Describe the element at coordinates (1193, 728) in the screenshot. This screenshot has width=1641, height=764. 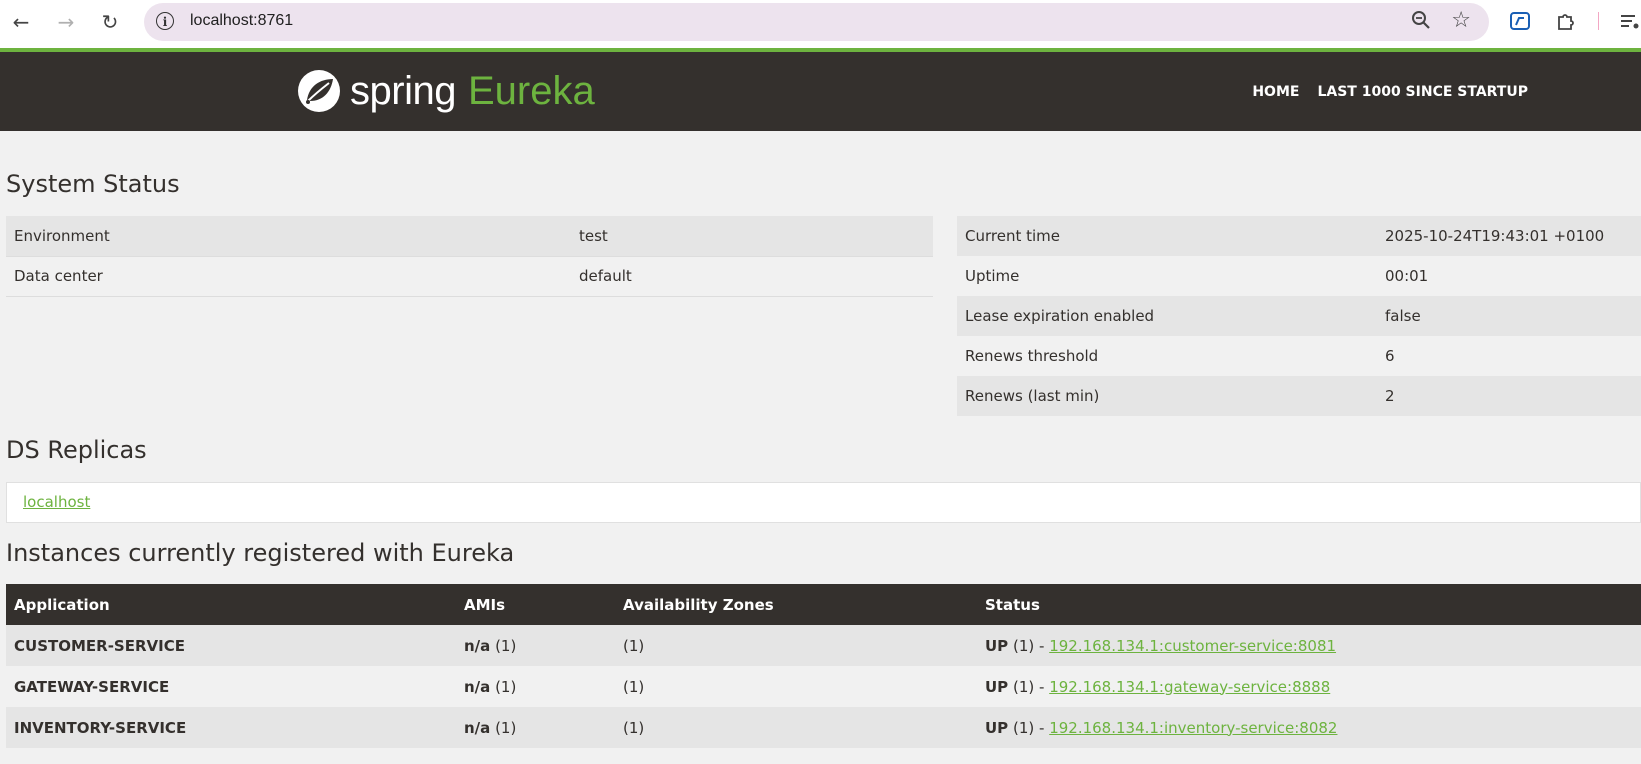
I see `instance-link: 192.168.134.1:inventory-service:8082` at that location.